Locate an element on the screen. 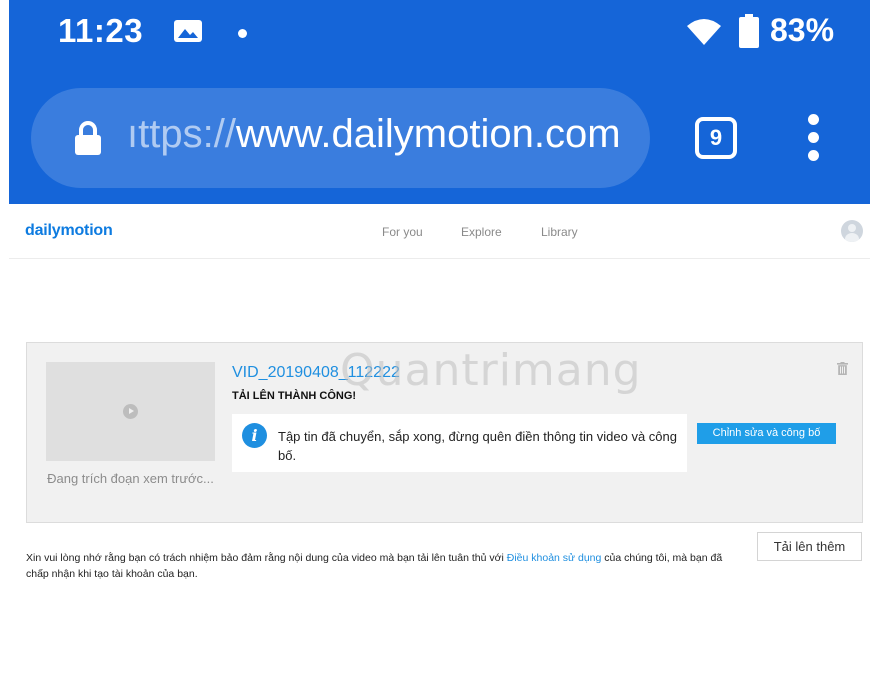 The height and width of the screenshot is (679, 870). video-thumbnail is located at coordinates (130, 411).